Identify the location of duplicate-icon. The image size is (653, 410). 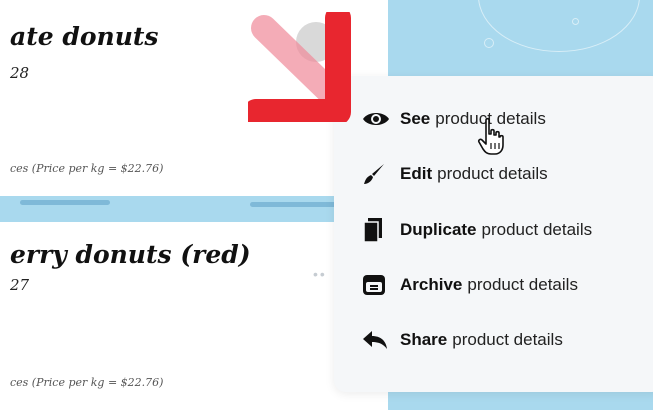
(377, 230).